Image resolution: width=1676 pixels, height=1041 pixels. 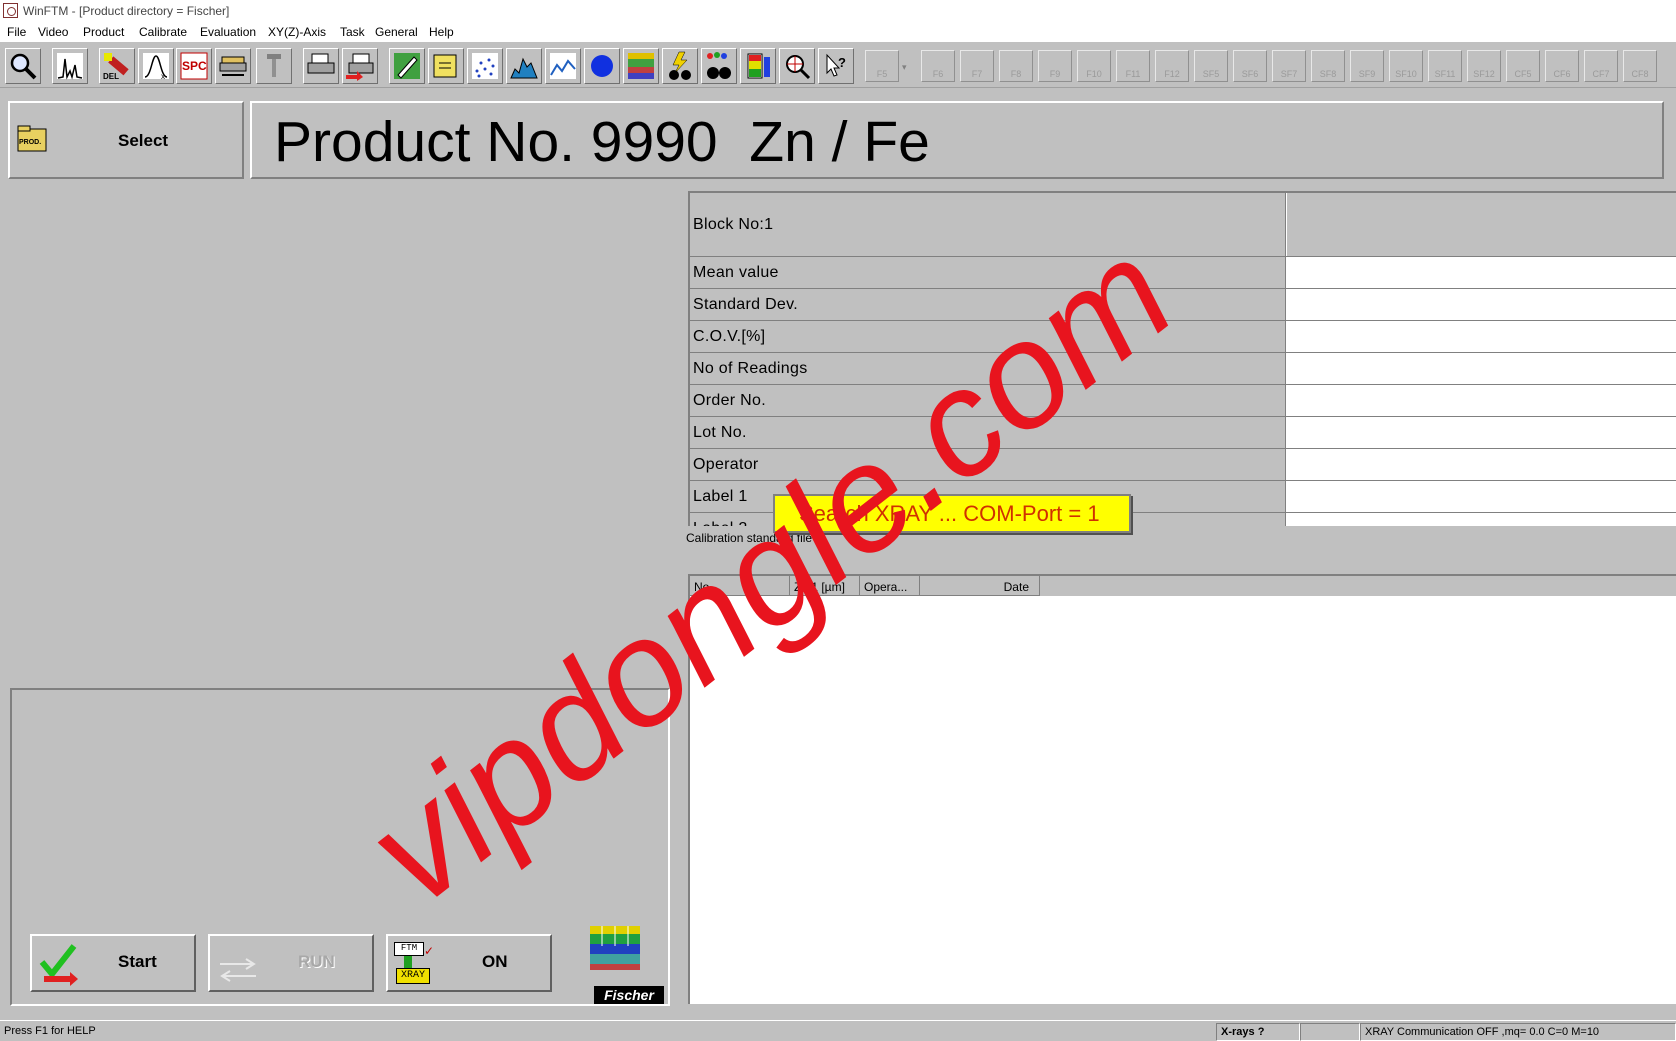 I want to click on notes-icon, so click(x=445, y=66).